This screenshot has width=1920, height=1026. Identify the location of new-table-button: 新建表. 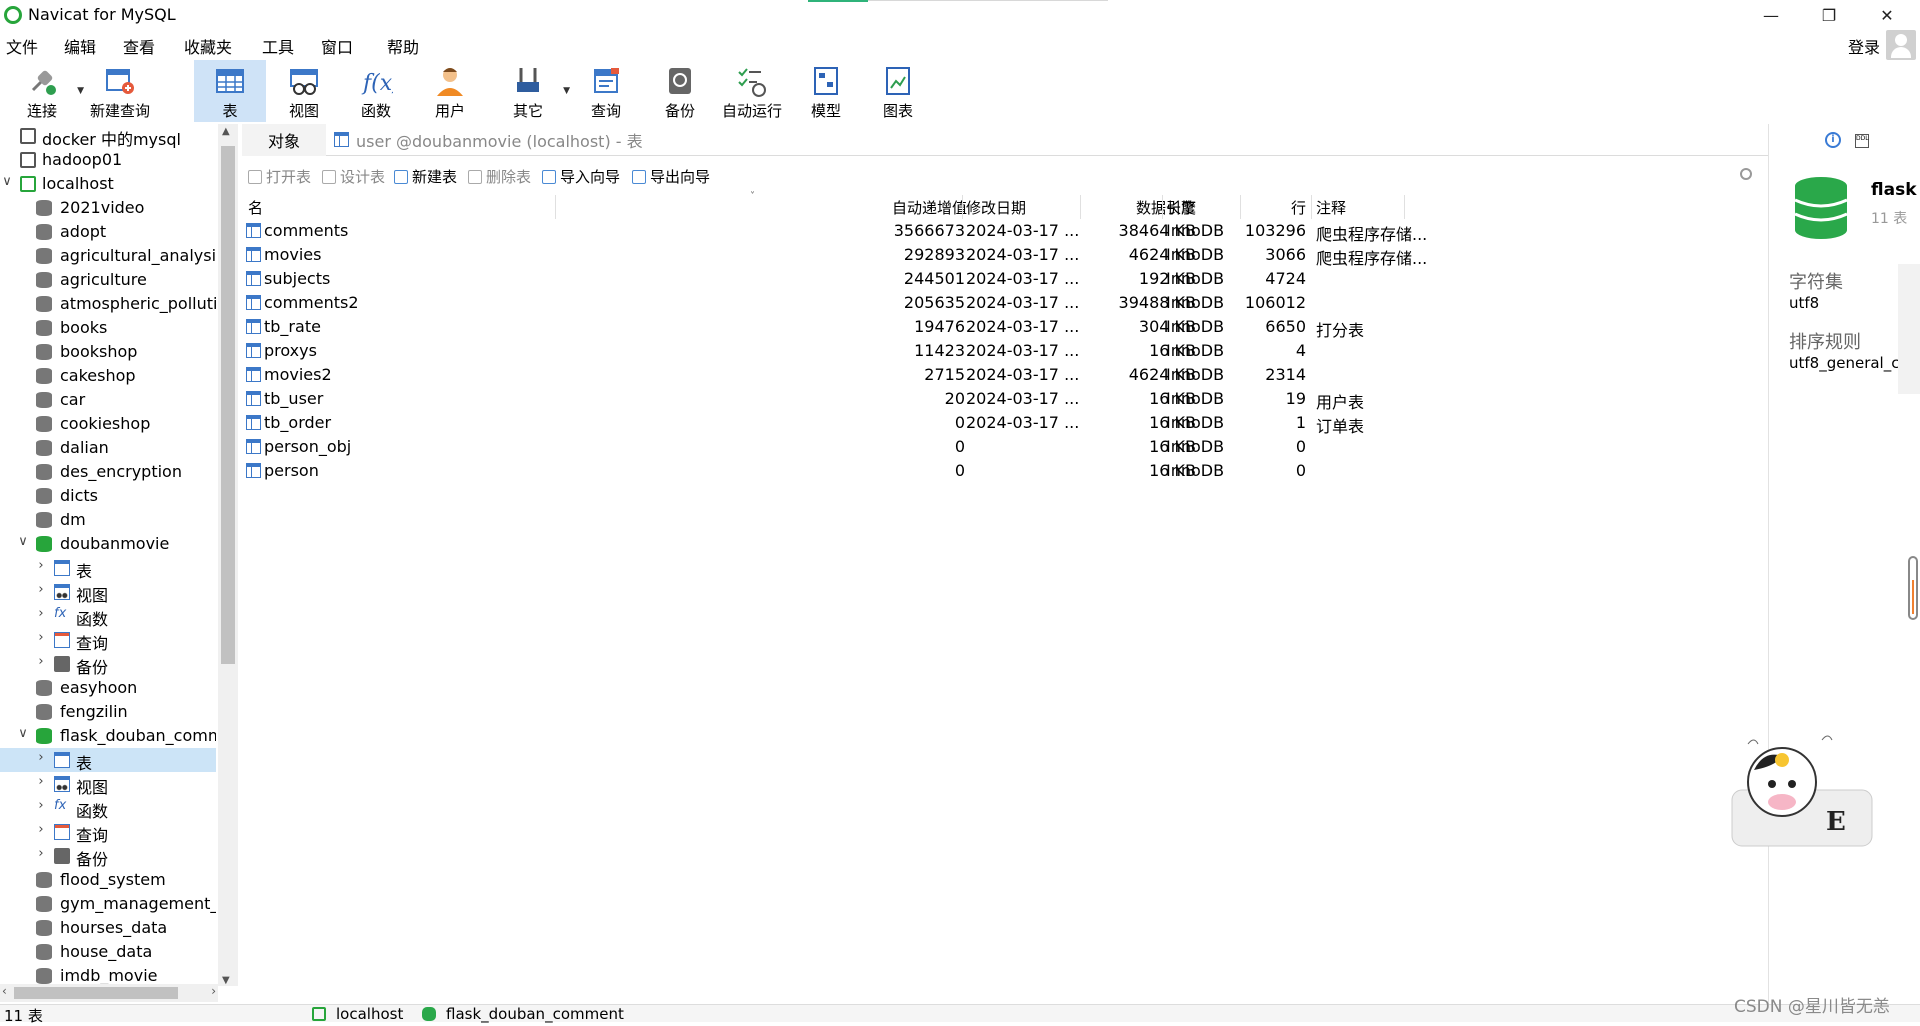
(425, 176).